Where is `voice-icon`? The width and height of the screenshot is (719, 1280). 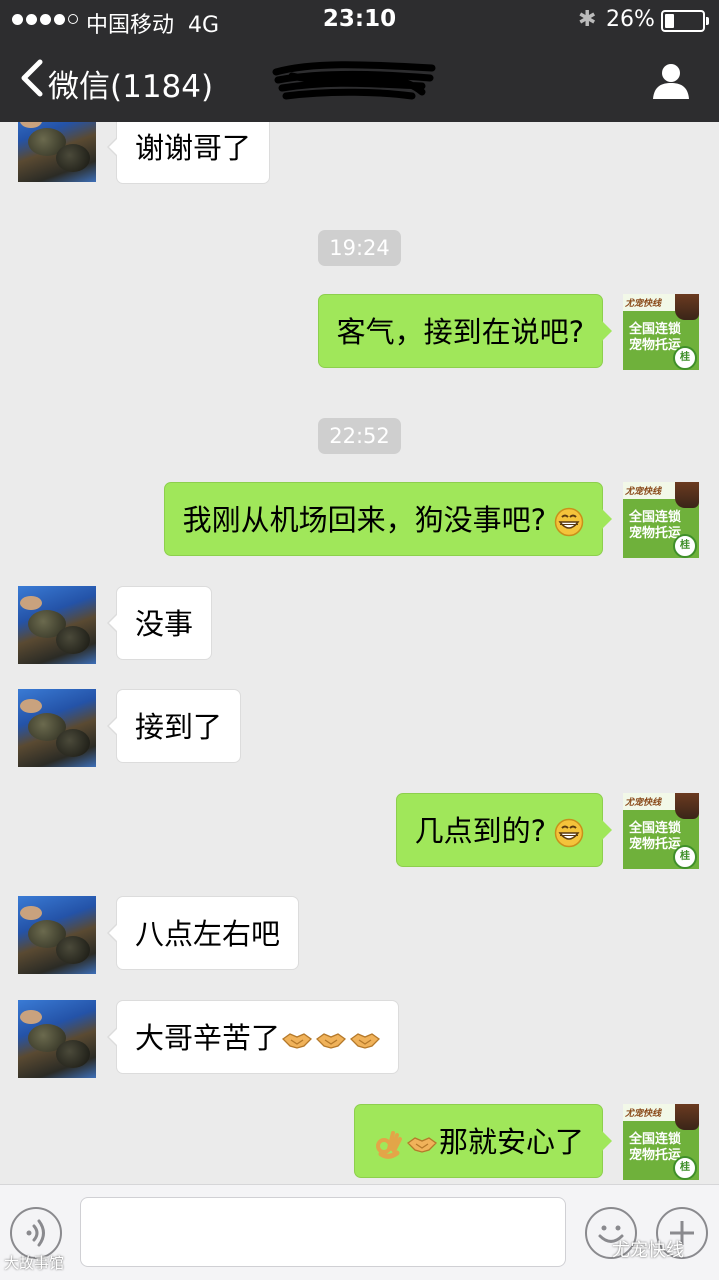 voice-icon is located at coordinates (35, 1233).